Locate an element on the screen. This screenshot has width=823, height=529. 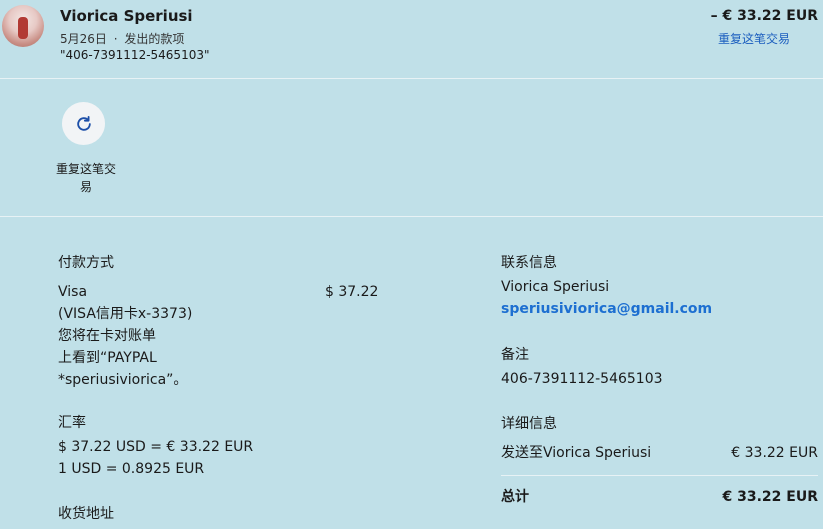
repeat-transaction-label: 重复这笔交 易 is located at coordinates (86, 178).